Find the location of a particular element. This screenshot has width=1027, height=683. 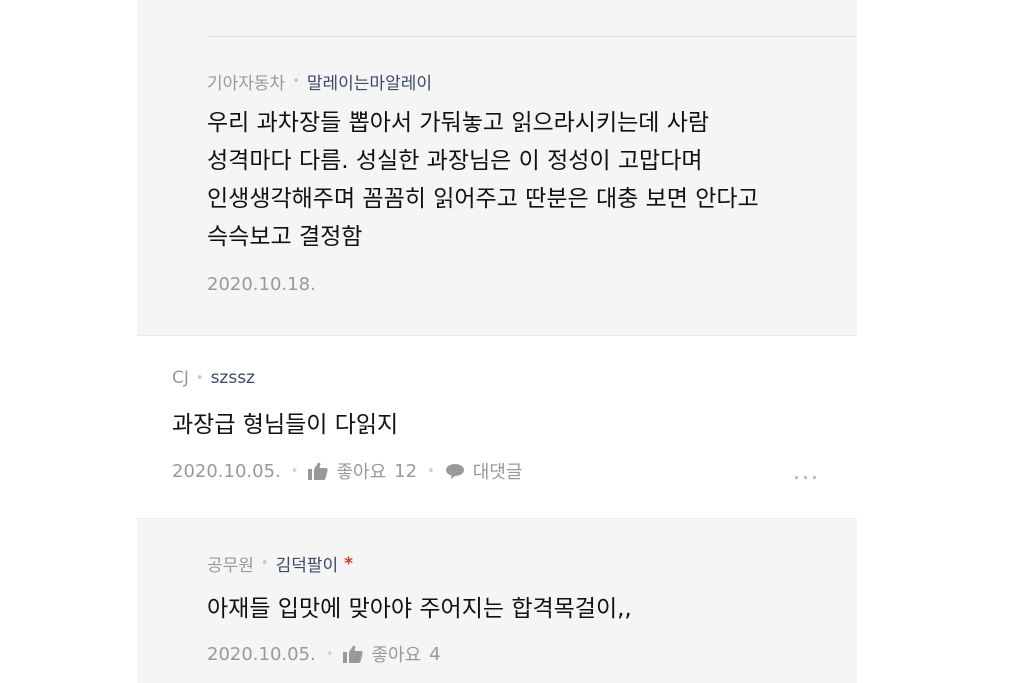

comment-line: 우리 과차장들 뽑아서 가둬놓고 읽으라시키는데 사람 is located at coordinates (458, 123).